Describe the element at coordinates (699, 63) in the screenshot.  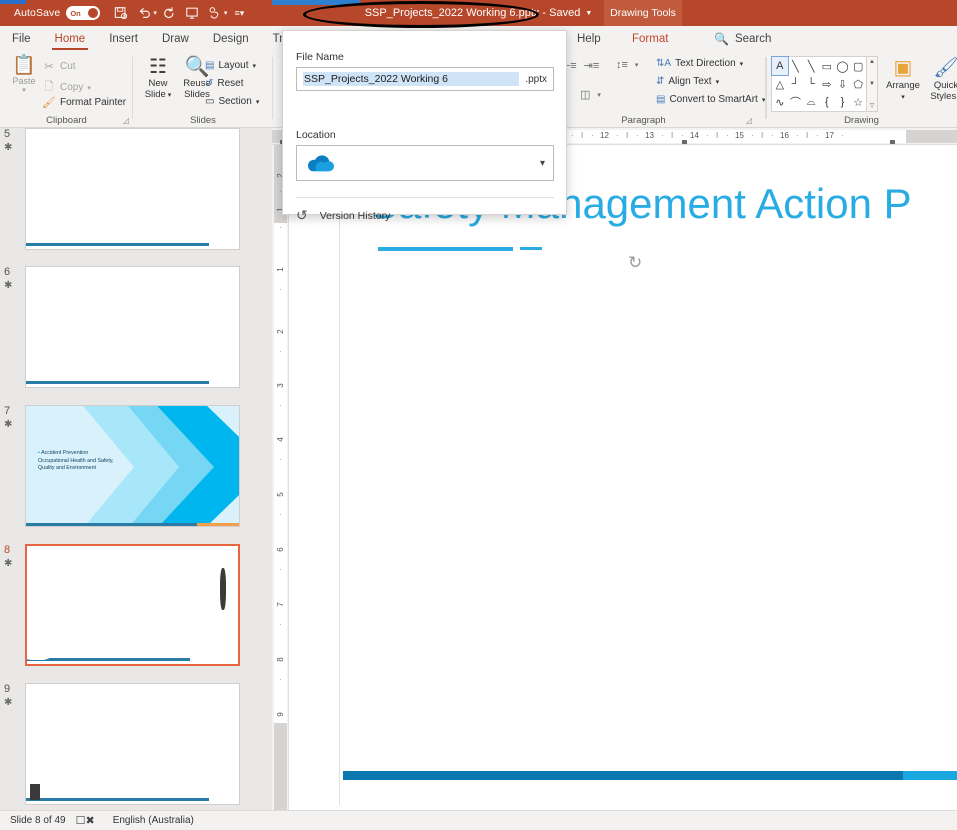
I see `text-direction-button: ⇅A Text Direction ▾` at that location.